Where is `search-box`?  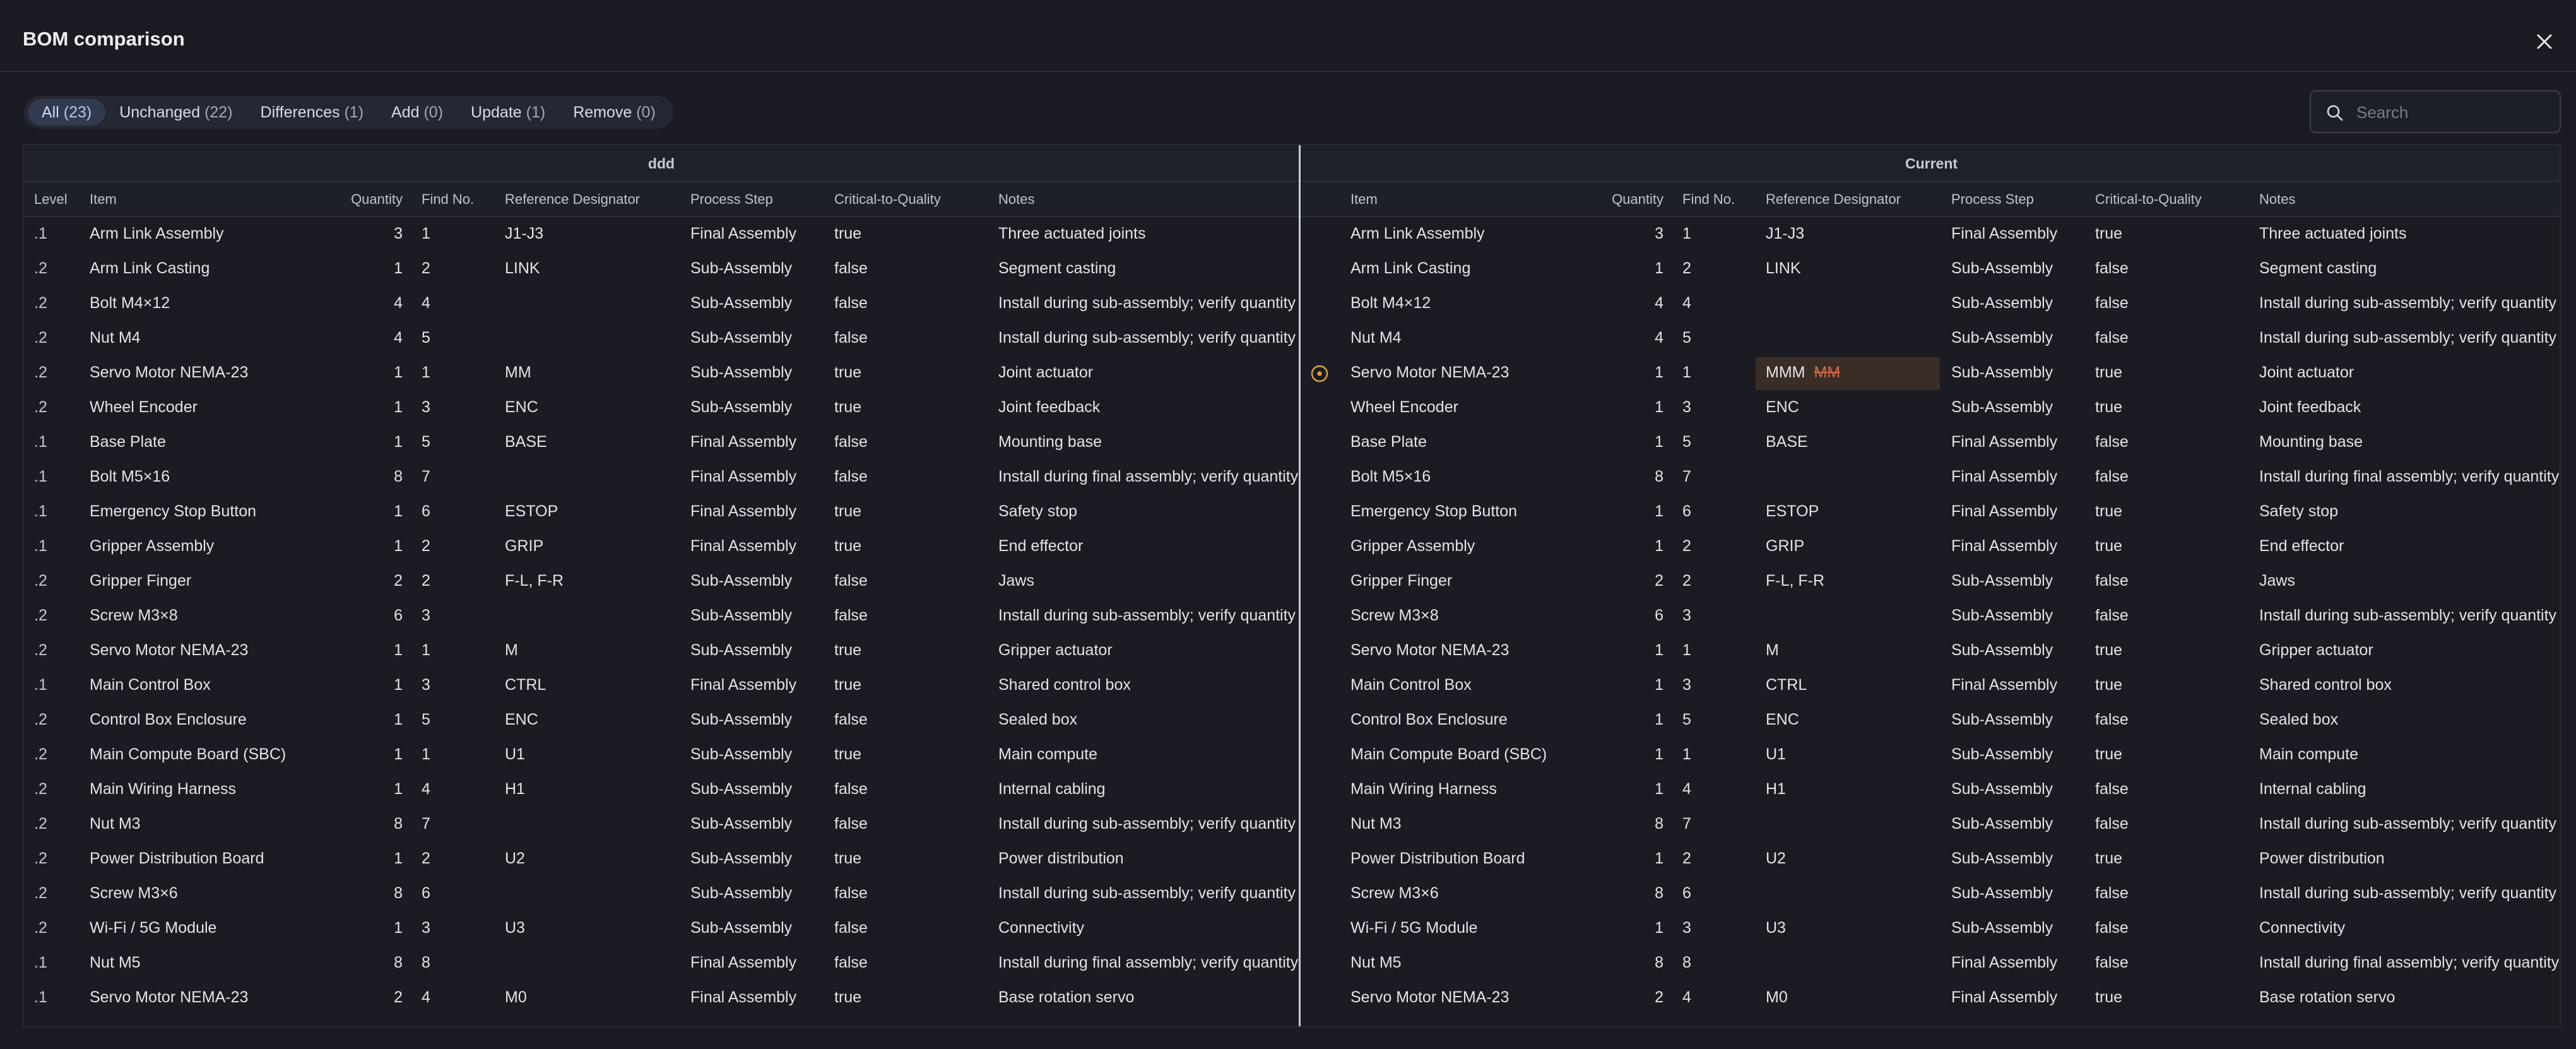
search-box is located at coordinates (2435, 111).